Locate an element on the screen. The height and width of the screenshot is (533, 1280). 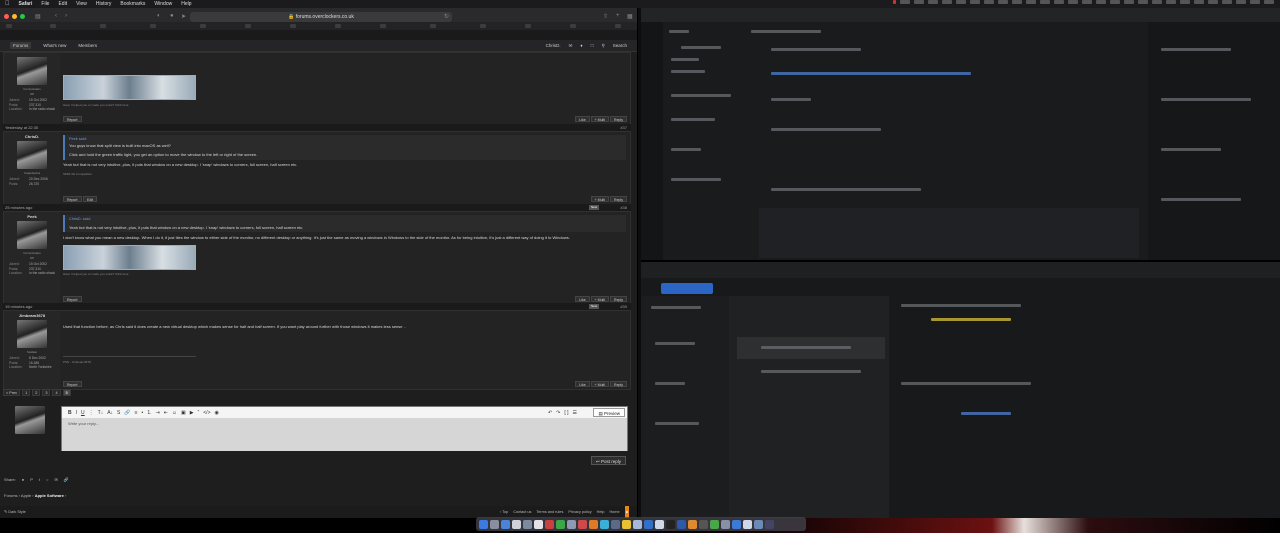
sidebar-icon: ▤ is located at coordinates (38, 16).